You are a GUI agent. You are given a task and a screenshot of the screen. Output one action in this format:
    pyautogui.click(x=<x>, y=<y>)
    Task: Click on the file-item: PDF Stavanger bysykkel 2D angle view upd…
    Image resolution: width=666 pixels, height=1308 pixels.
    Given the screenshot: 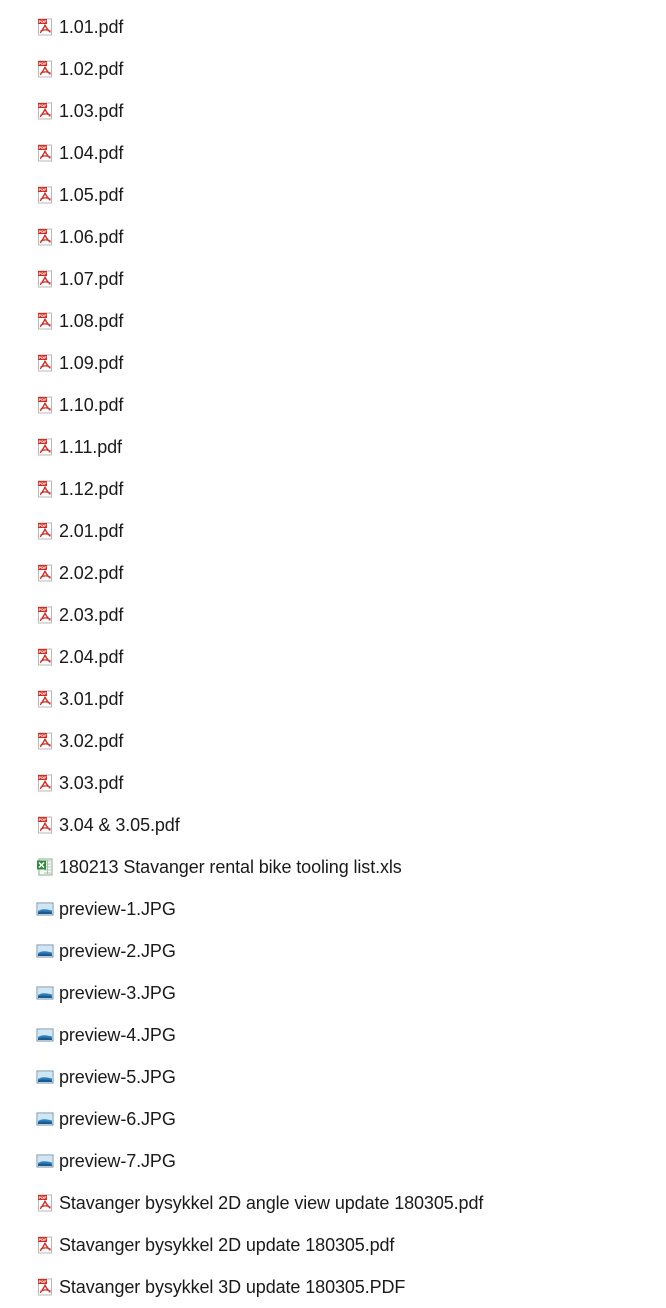 What is the action you would take?
    pyautogui.click(x=259, y=1203)
    